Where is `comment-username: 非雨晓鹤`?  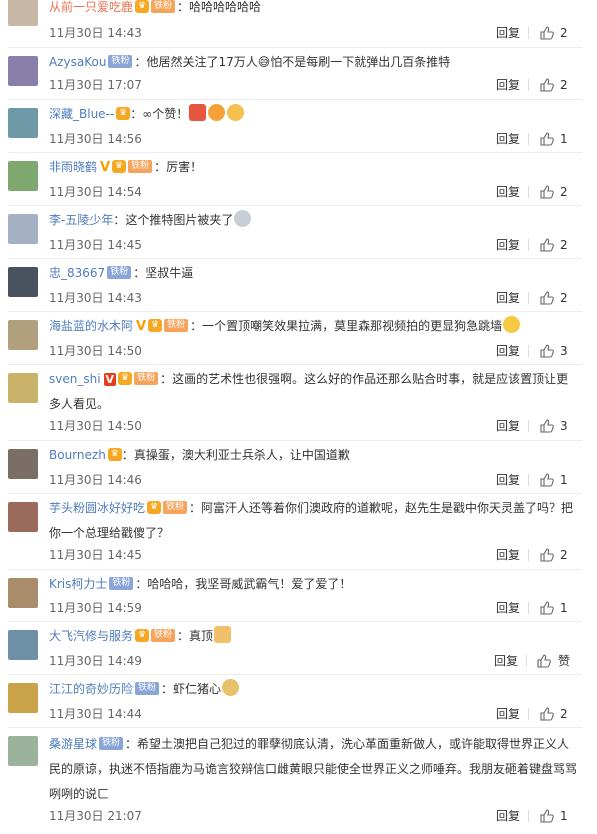 comment-username: 非雨晓鹤 is located at coordinates (73, 167).